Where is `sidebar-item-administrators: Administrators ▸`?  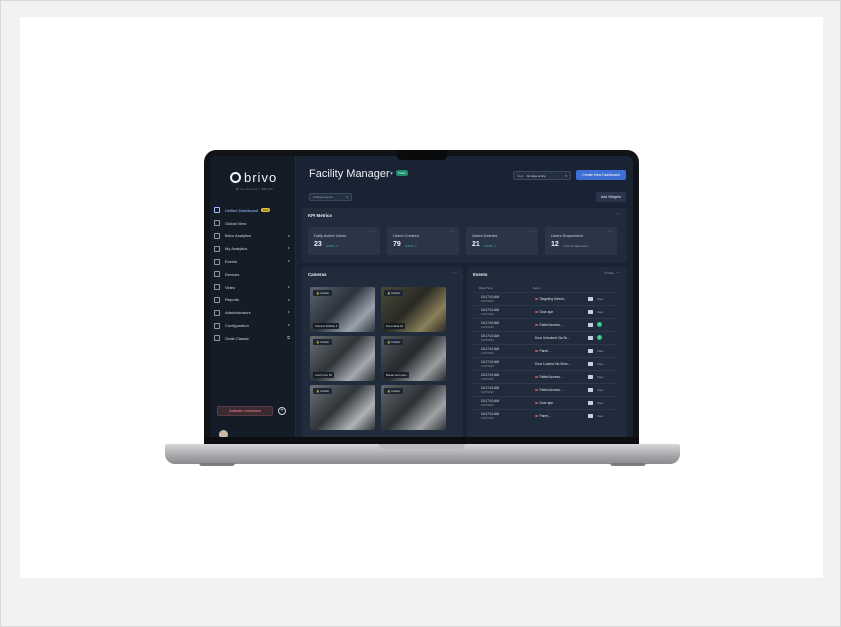 sidebar-item-administrators: Administrators ▸ is located at coordinates (253, 312).